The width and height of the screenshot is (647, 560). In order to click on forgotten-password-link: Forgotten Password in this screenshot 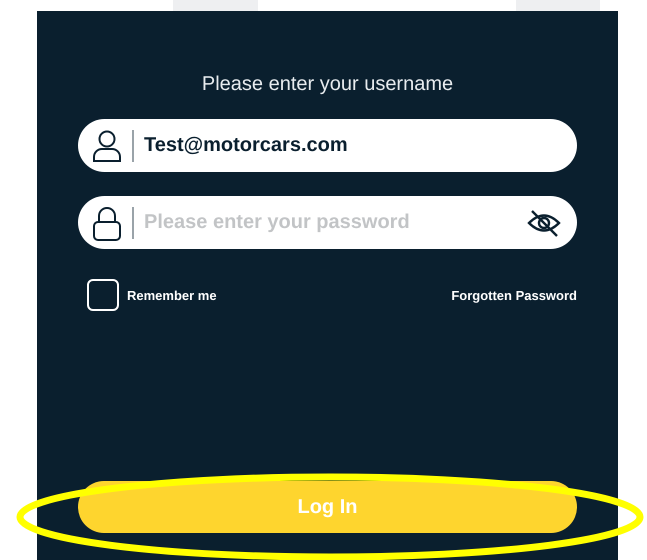, I will do `click(514, 295)`.